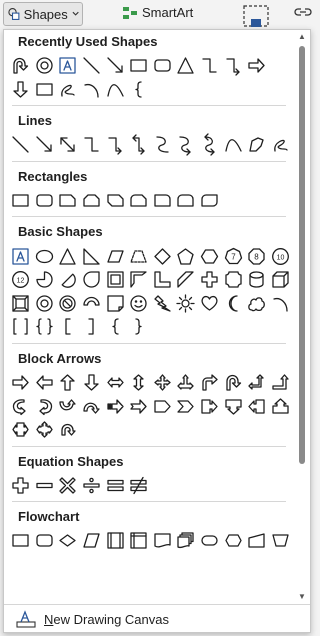 The width and height of the screenshot is (320, 636). Describe the element at coordinates (186, 541) in the screenshot. I see `multidocument-icon` at that location.